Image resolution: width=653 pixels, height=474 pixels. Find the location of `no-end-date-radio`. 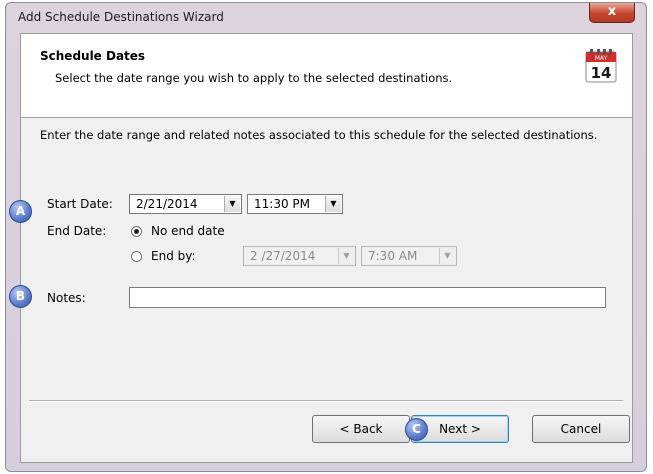

no-end-date-radio is located at coordinates (136, 231).